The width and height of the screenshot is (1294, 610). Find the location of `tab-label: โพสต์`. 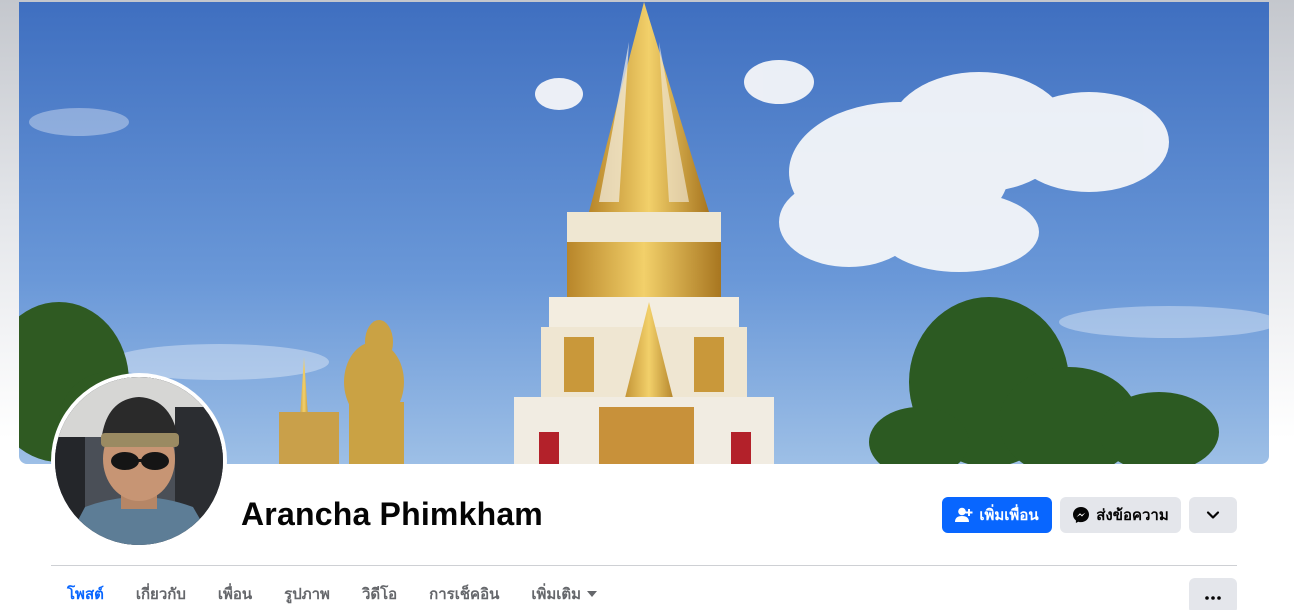

tab-label: โพสต์ is located at coordinates (85, 594).